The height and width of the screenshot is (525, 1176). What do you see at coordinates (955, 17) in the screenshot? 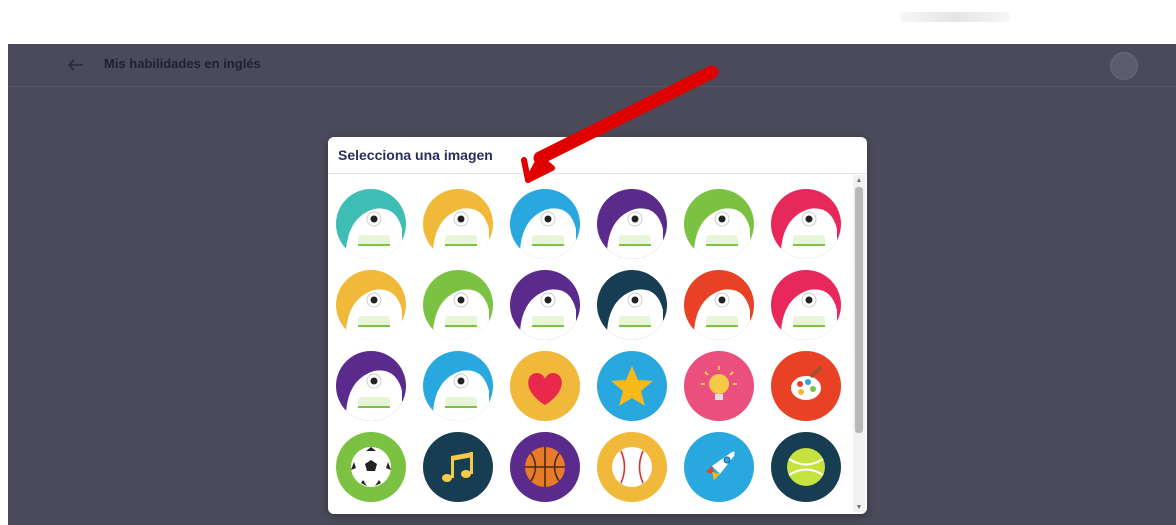
I see `blurred-top-content` at bounding box center [955, 17].